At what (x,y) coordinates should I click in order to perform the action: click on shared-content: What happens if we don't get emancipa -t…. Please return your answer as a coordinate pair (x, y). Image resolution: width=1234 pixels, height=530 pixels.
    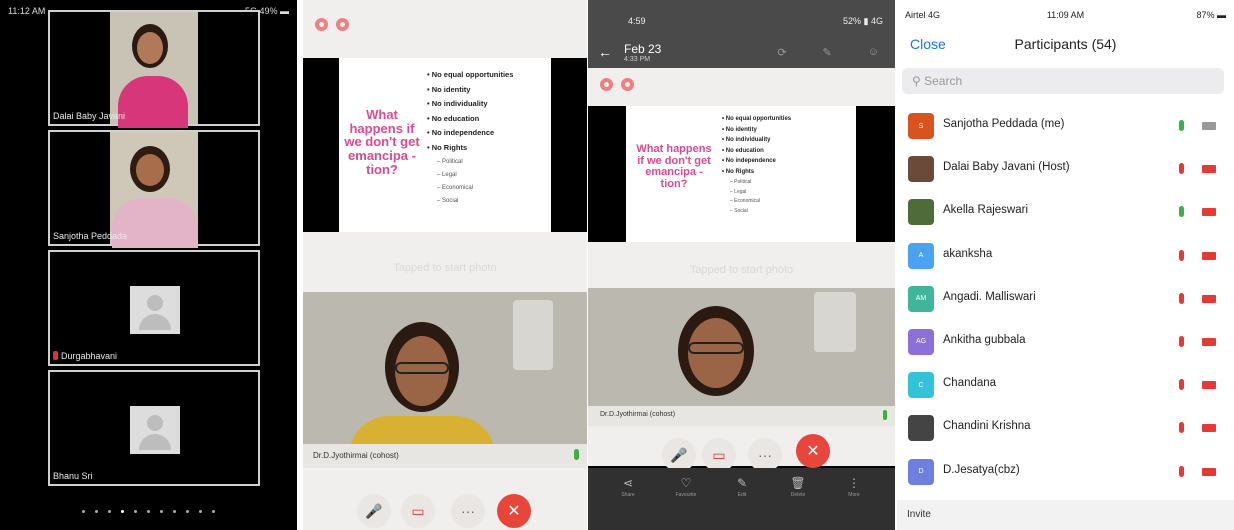
    Looking at the image, I should click on (741, 174).